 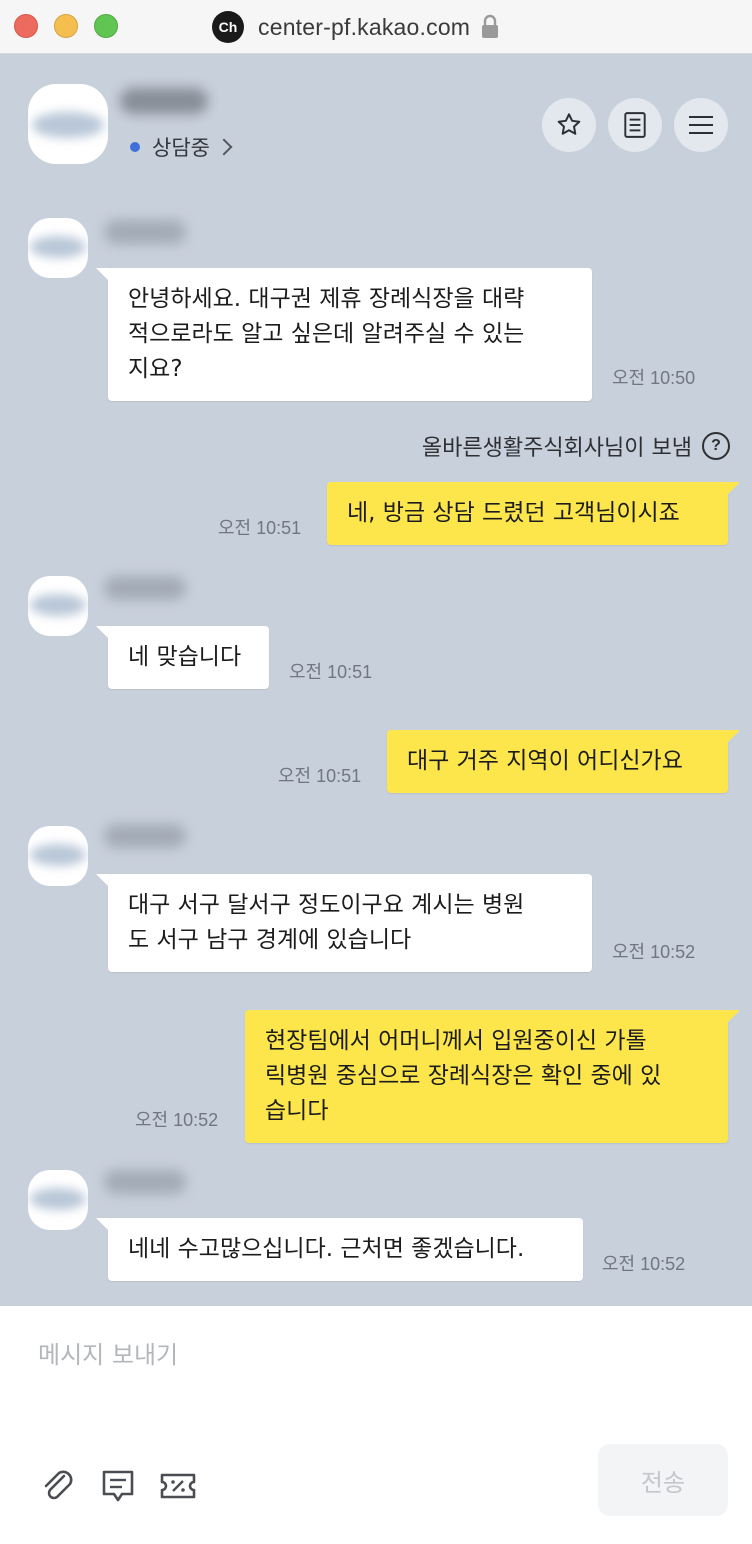 I want to click on url-bar: Ch center-pf.kakao.com, so click(x=356, y=27).